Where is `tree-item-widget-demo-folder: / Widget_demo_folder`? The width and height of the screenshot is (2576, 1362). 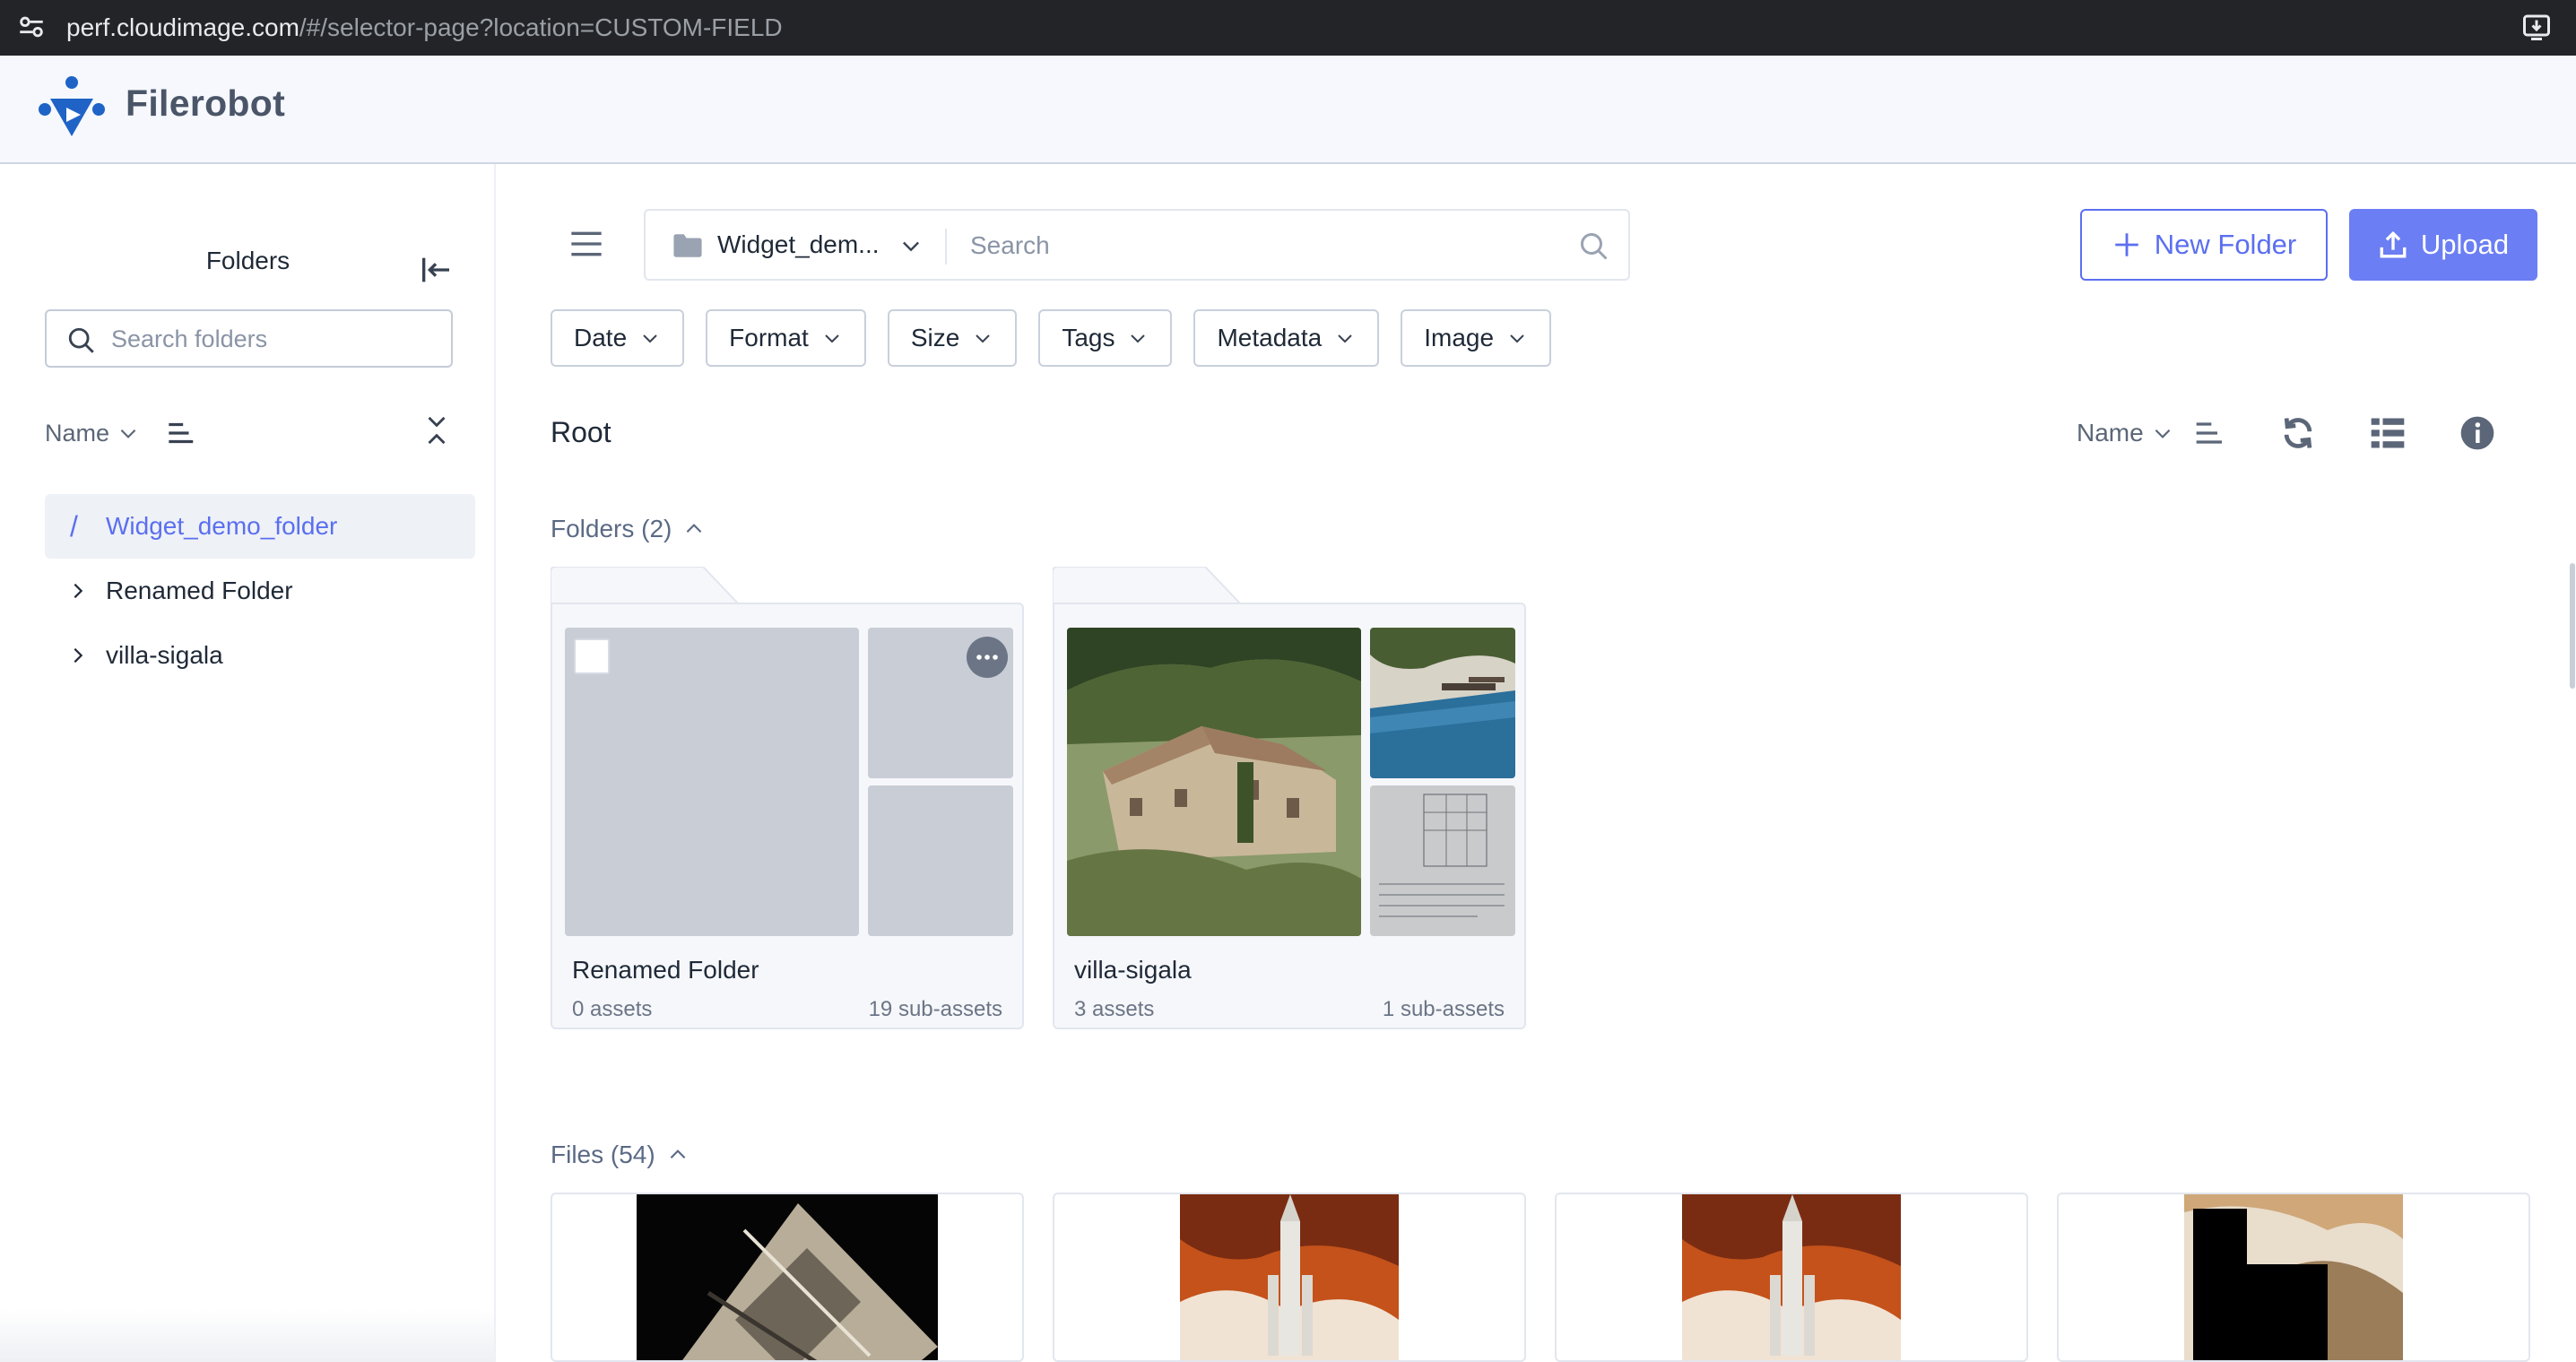
tree-item-widget-demo-folder: / Widget_demo_folder is located at coordinates (260, 526).